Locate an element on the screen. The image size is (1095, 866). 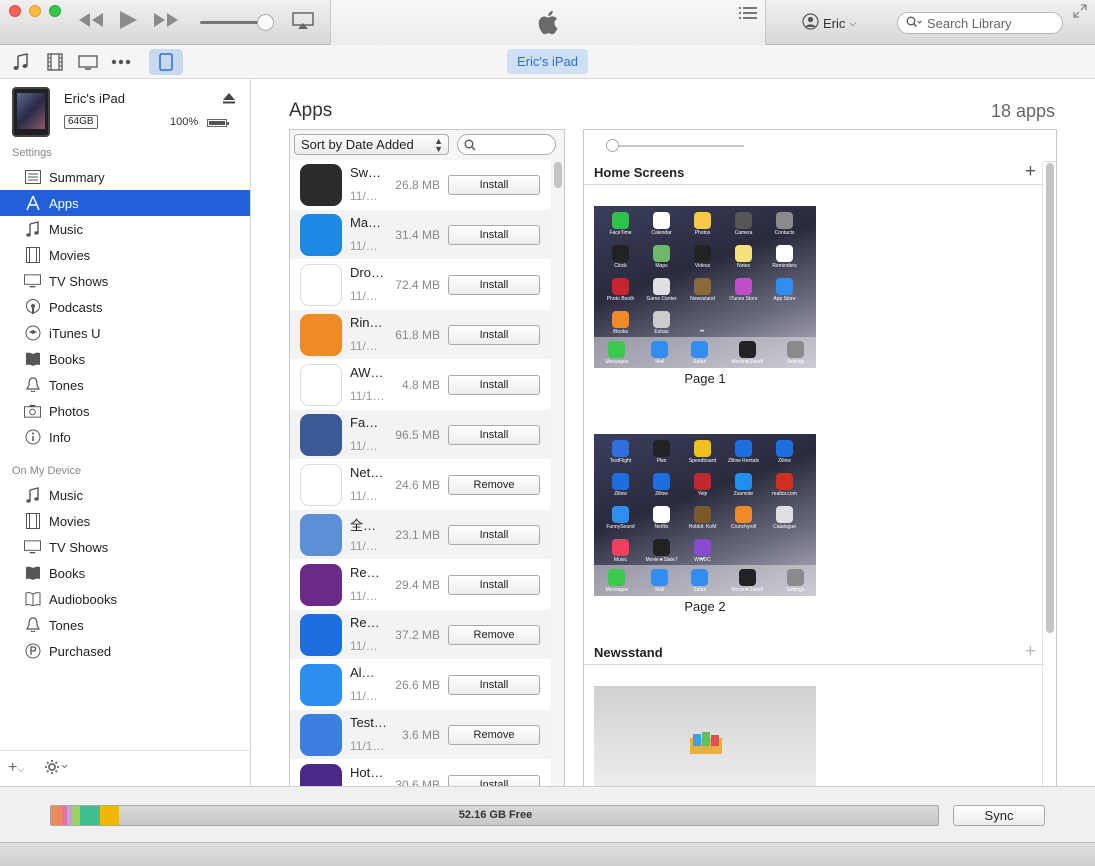
add-page-icon: + is located at coordinates (1030, 172).